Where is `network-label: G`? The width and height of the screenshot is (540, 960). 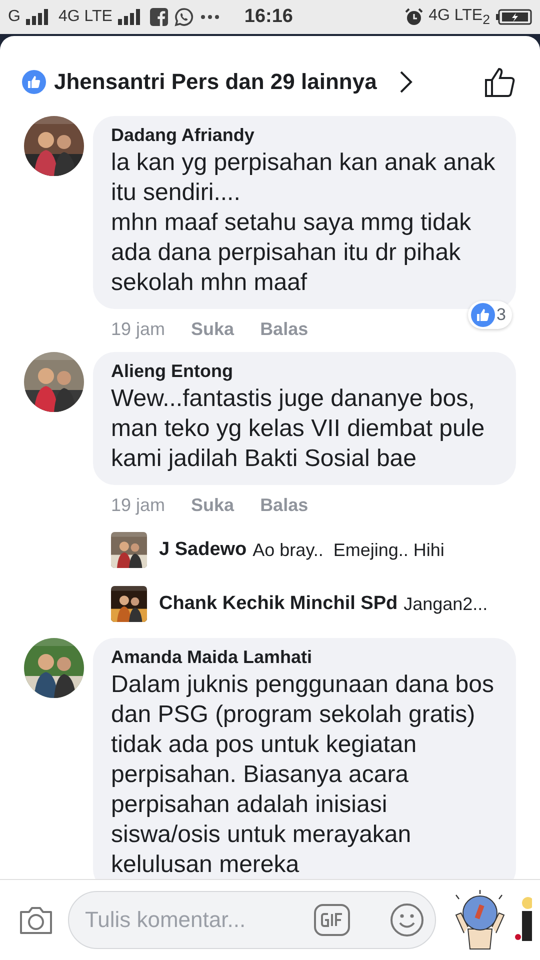
network-label: G is located at coordinates (14, 17).